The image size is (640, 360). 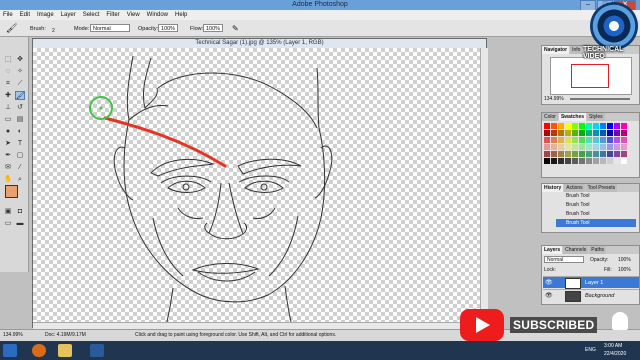 I want to click on zoom-tool-icon: ⌕, so click(x=20, y=179).